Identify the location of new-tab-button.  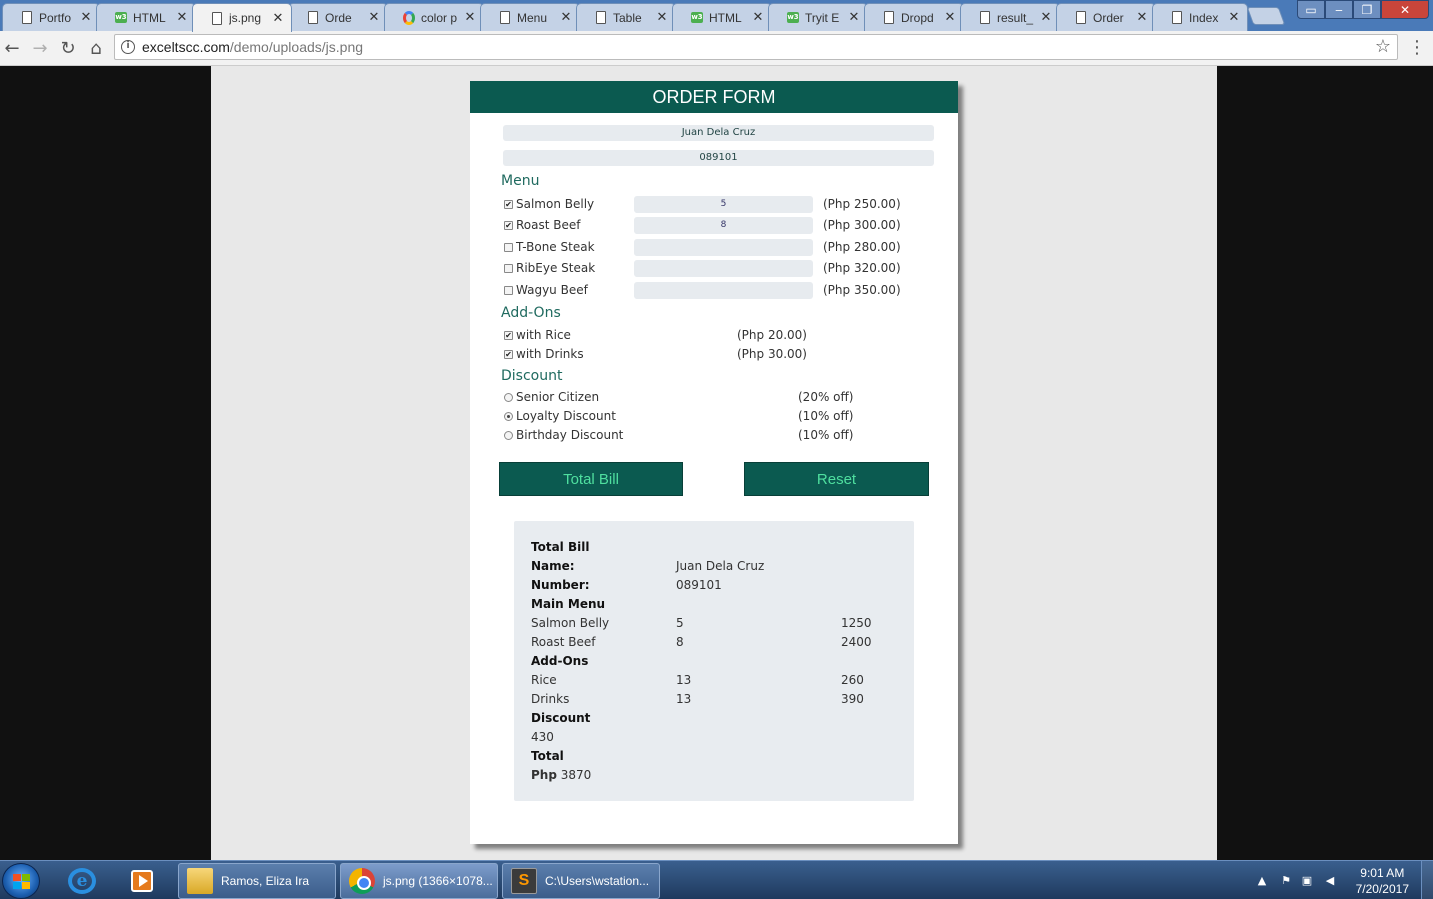
(1266, 16).